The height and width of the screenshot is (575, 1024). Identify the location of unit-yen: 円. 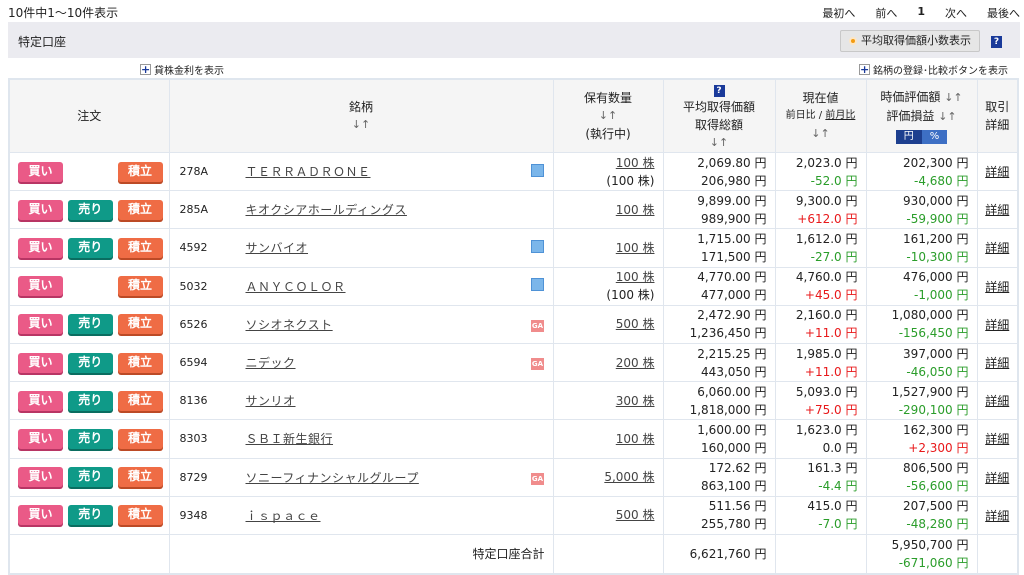
(908, 137).